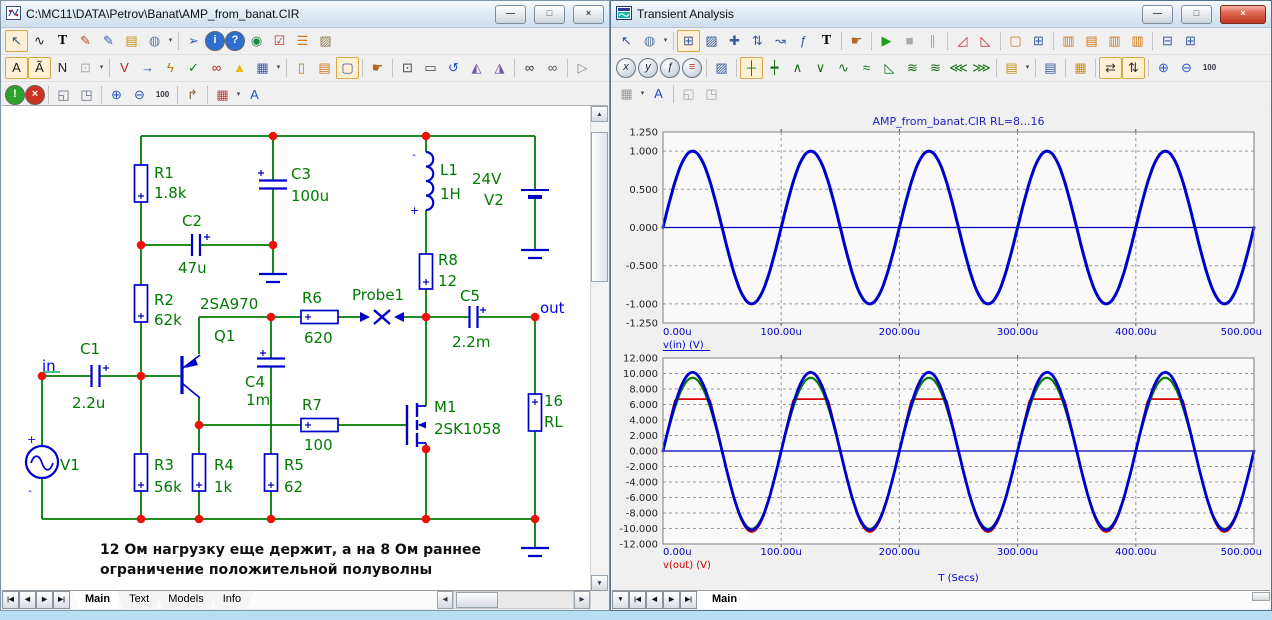 The height and width of the screenshot is (620, 1272). Describe the element at coordinates (224, 465) in the screenshot. I see `label-R4-name: R4` at that location.